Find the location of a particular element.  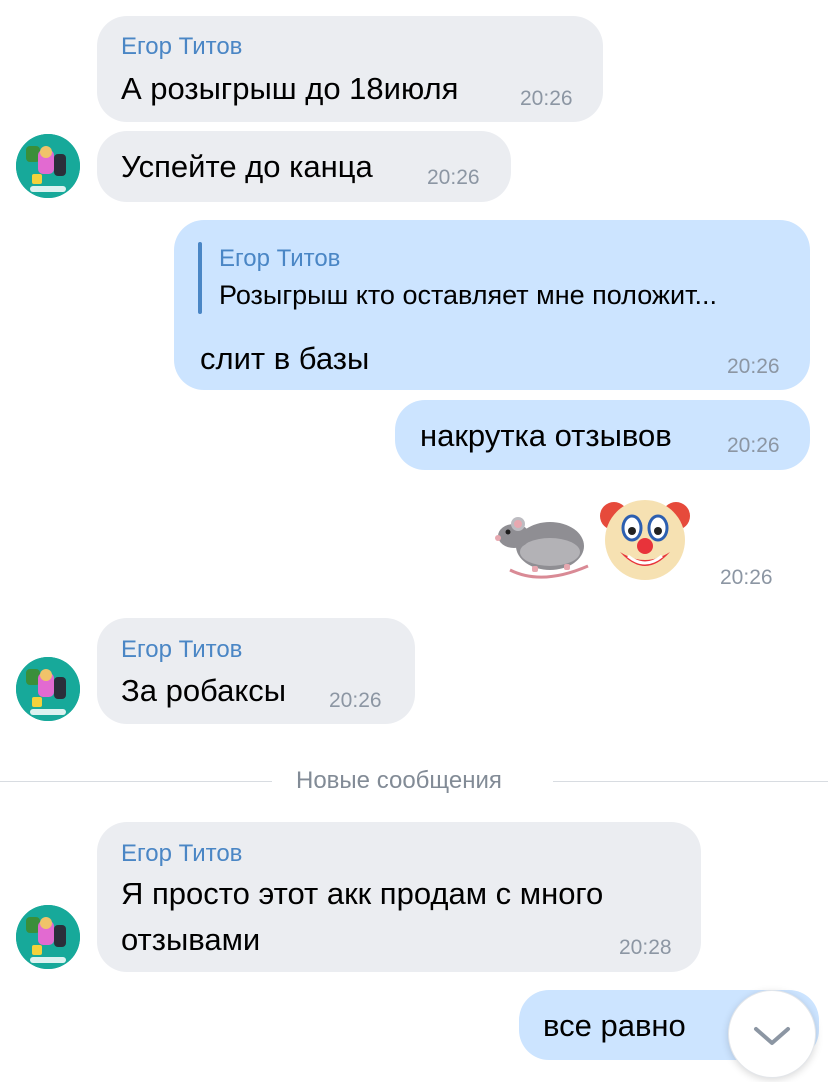

incoming-message: Успейте до канца 20:26 is located at coordinates (304, 166).